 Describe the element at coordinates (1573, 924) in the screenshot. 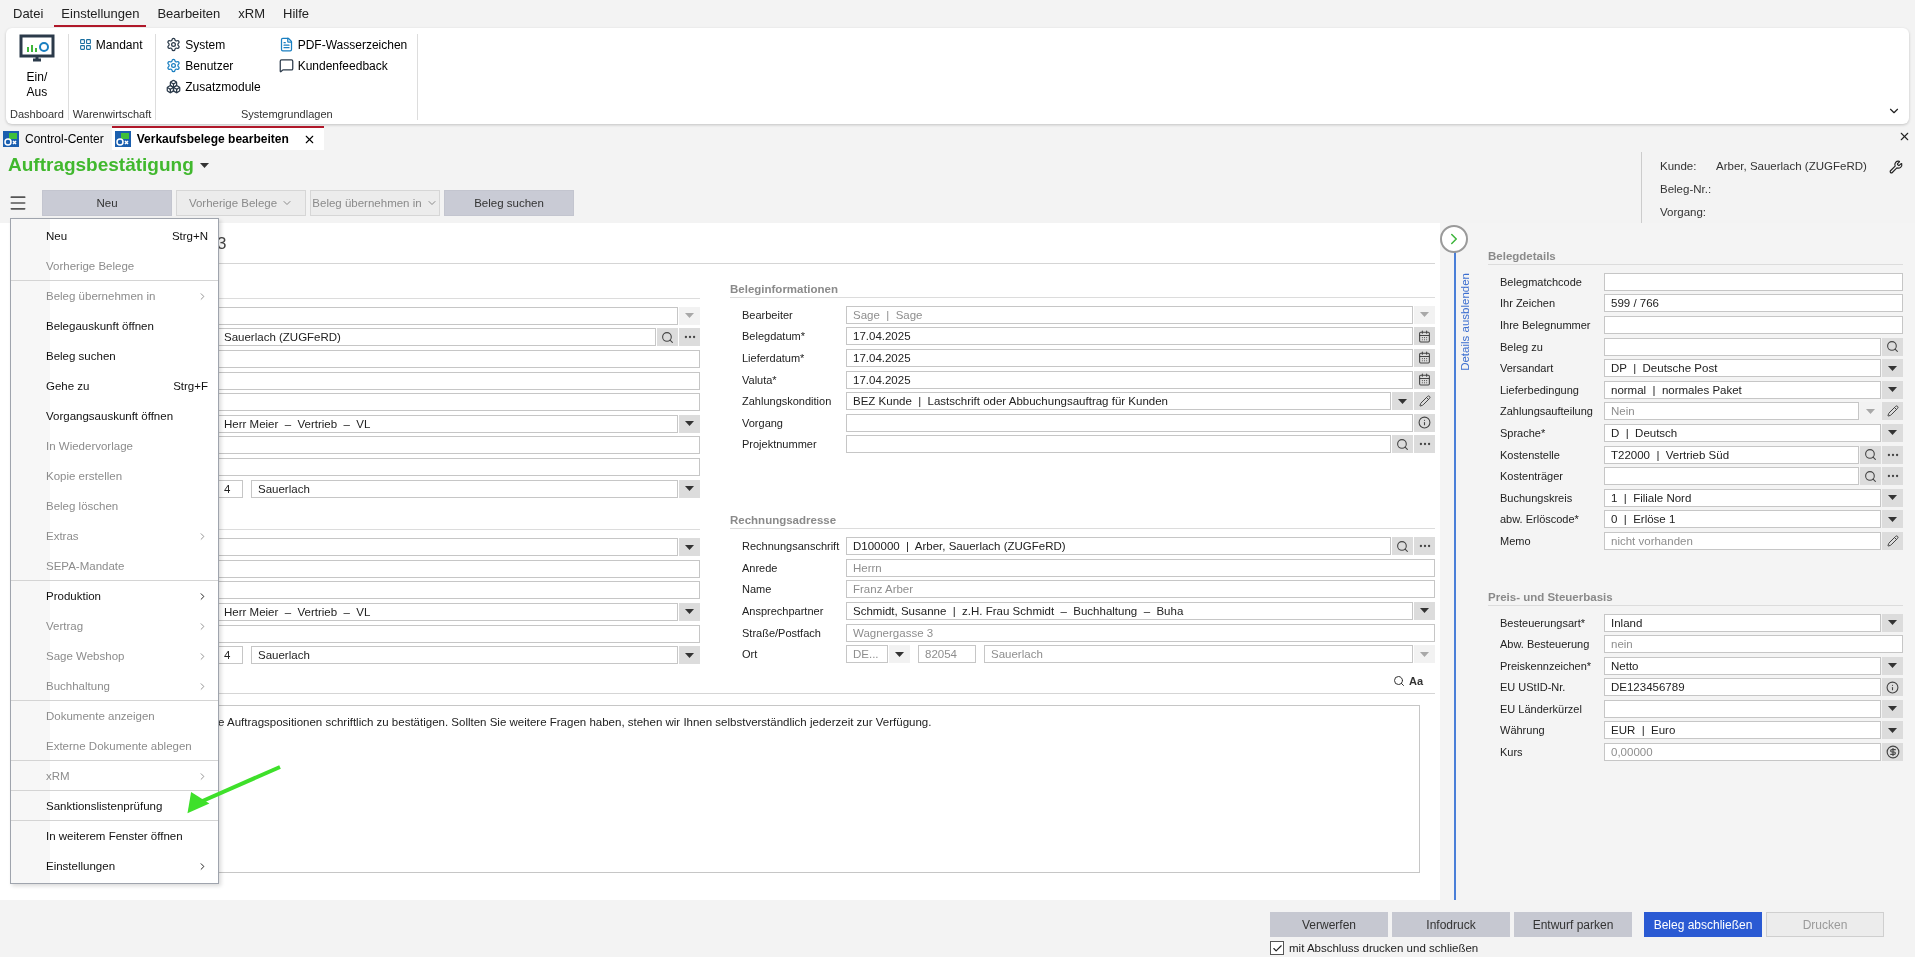

I see `footer-button: Entwurf parken` at that location.